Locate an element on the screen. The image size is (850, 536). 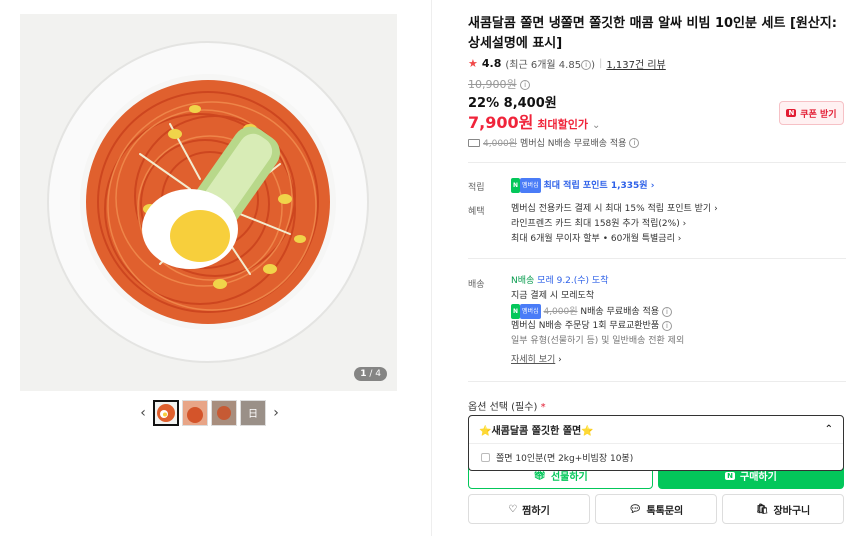
points-row: N 멤버십 최대 적립 포인트 1,335원 › is located at coordinates (582, 186).